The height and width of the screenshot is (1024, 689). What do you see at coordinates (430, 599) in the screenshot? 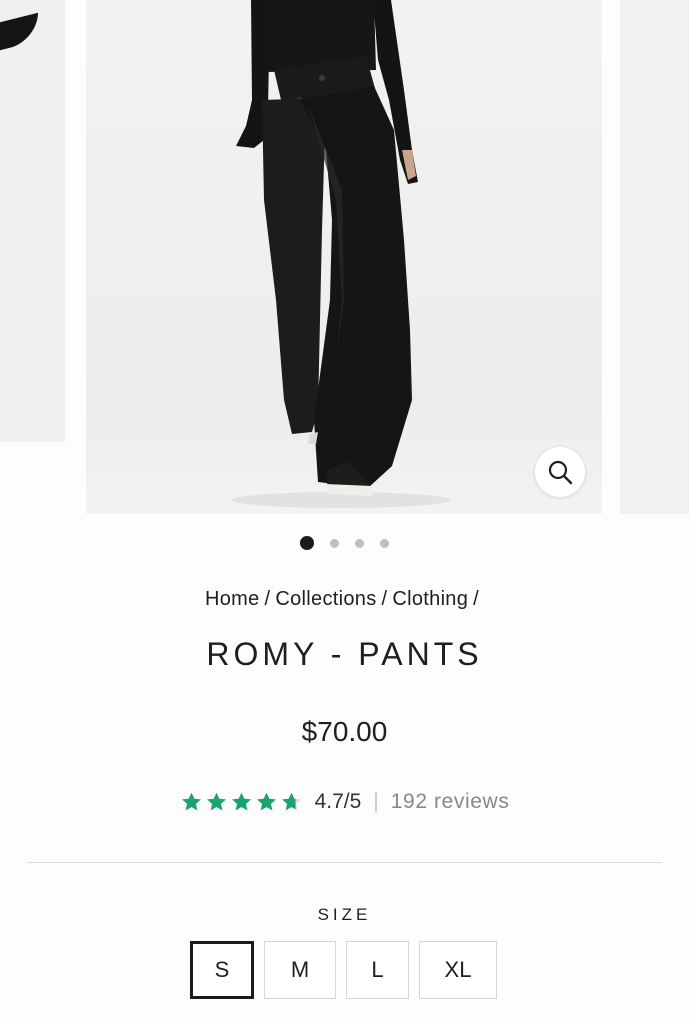
I see `breadcrumb-clothing: Clothing` at bounding box center [430, 599].